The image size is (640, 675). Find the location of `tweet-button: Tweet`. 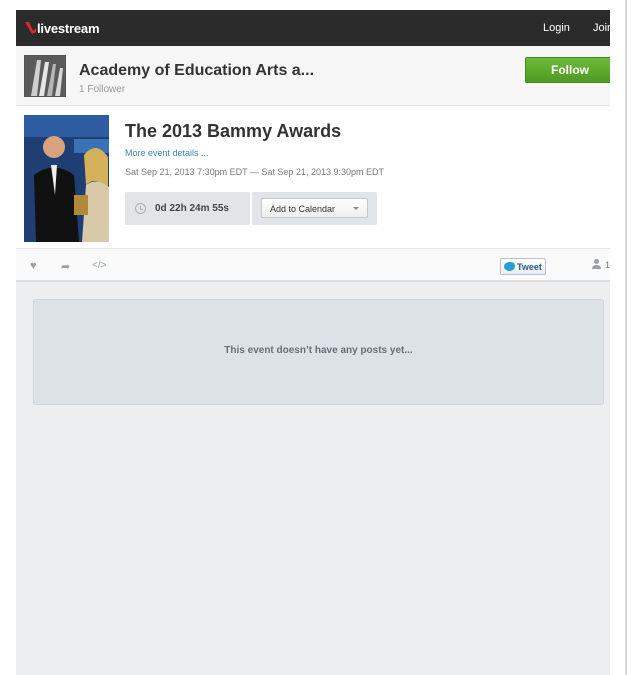

tweet-button: Tweet is located at coordinates (523, 266).